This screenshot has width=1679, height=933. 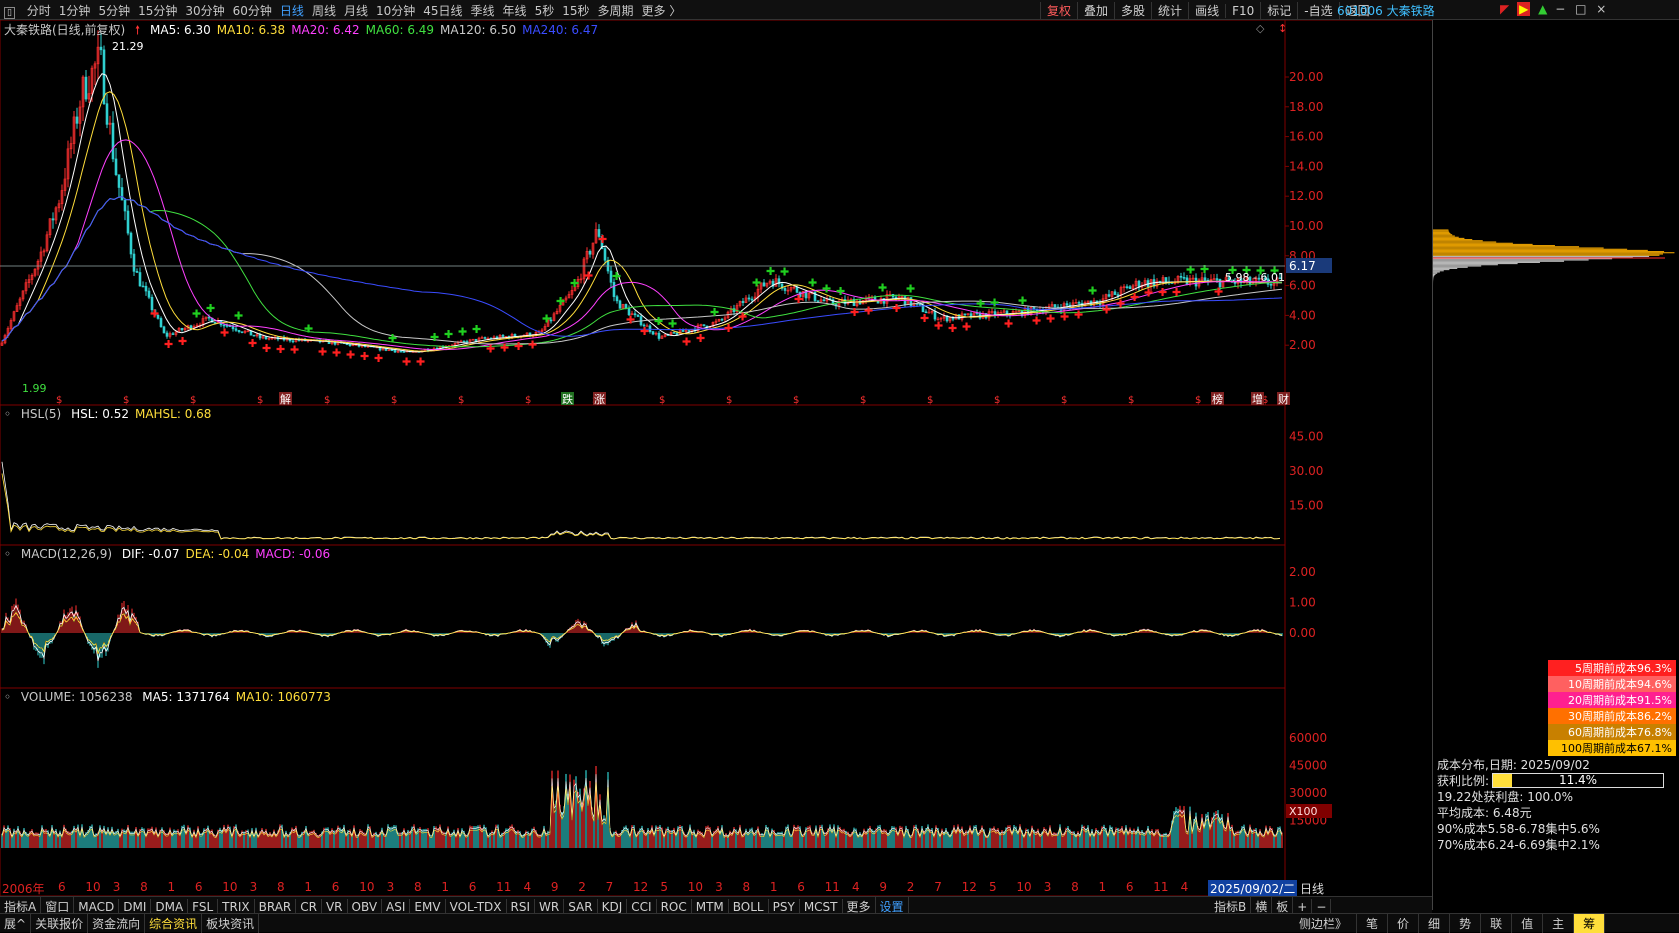 What do you see at coordinates (664, 887) in the screenshot?
I see `x-tick-label: 5` at bounding box center [664, 887].